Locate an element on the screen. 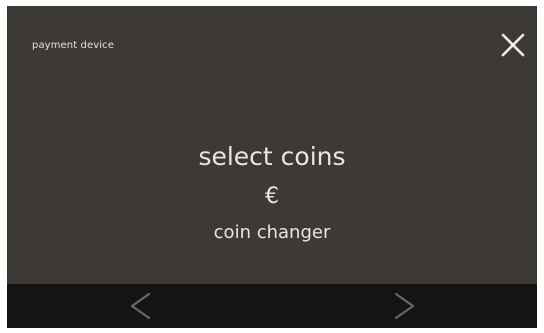  previous-button is located at coordinates (139, 306).